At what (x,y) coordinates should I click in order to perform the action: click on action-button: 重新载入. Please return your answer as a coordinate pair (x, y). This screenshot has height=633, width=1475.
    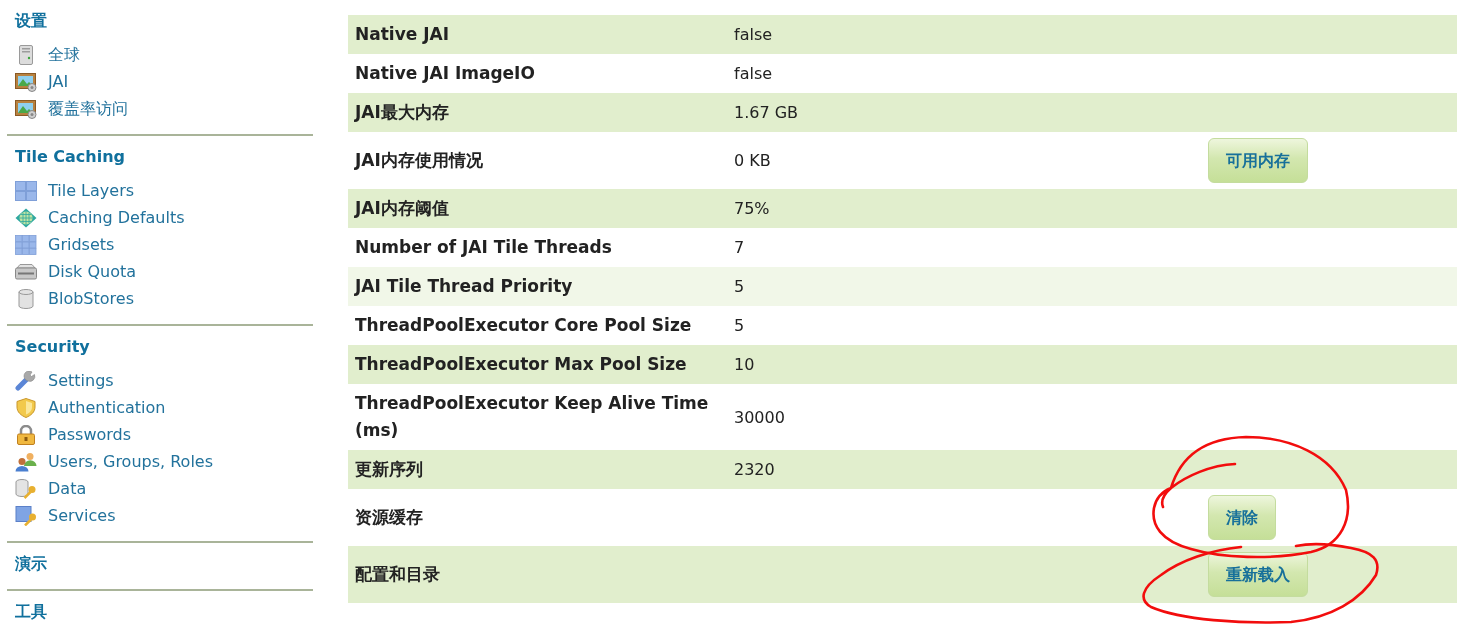
    Looking at the image, I should click on (1258, 574).